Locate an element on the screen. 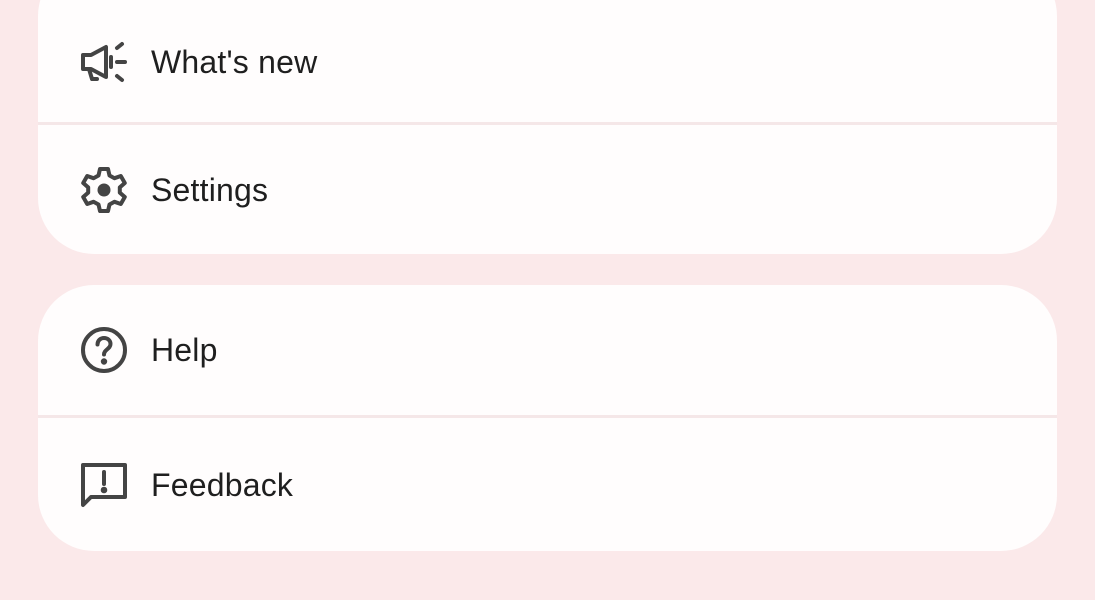 The width and height of the screenshot is (1095, 600). menu-item-label: Settings is located at coordinates (210, 189).